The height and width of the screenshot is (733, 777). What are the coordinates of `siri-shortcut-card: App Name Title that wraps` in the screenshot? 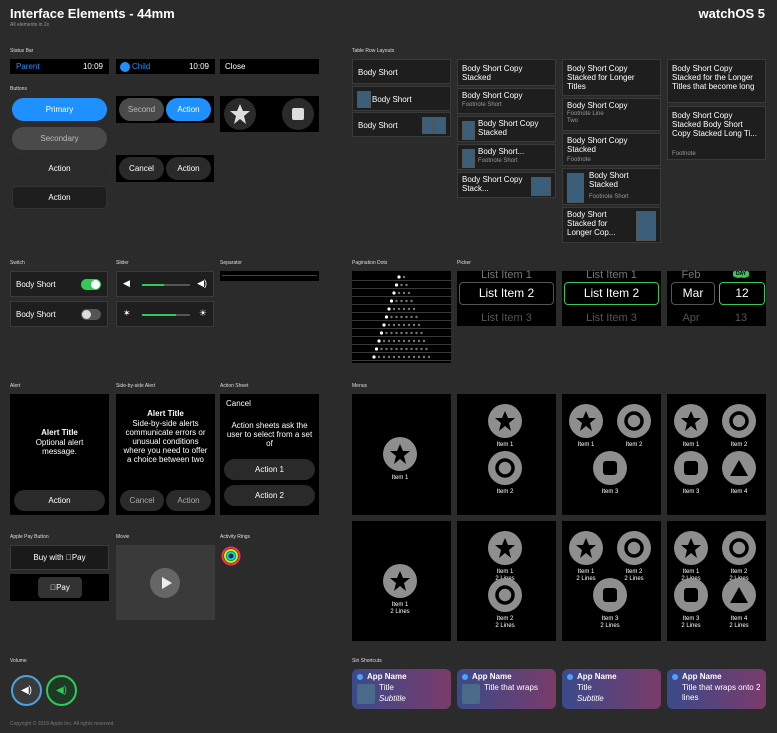 It's located at (506, 689).